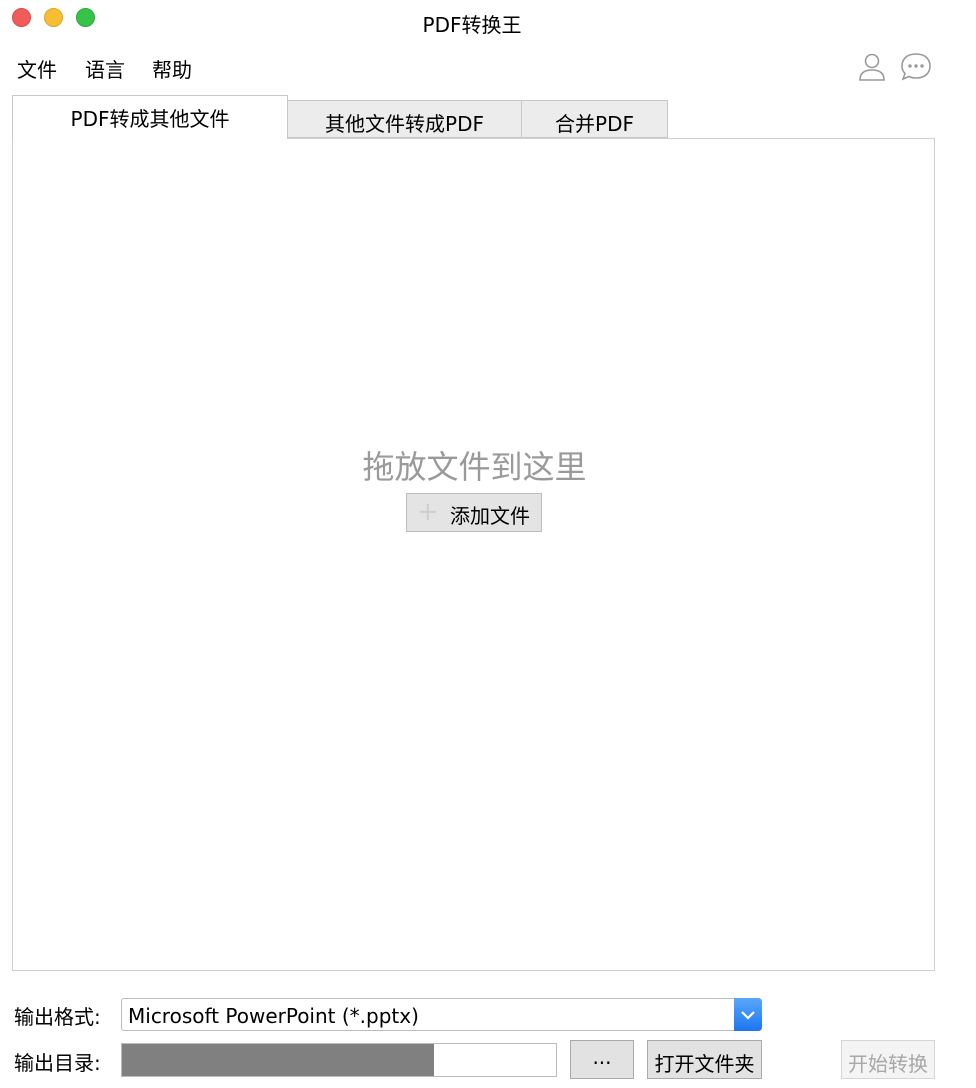 This screenshot has width=976, height=1088. I want to click on tab-other-to-pdf: 其他文件转成PDF, so click(404, 119).